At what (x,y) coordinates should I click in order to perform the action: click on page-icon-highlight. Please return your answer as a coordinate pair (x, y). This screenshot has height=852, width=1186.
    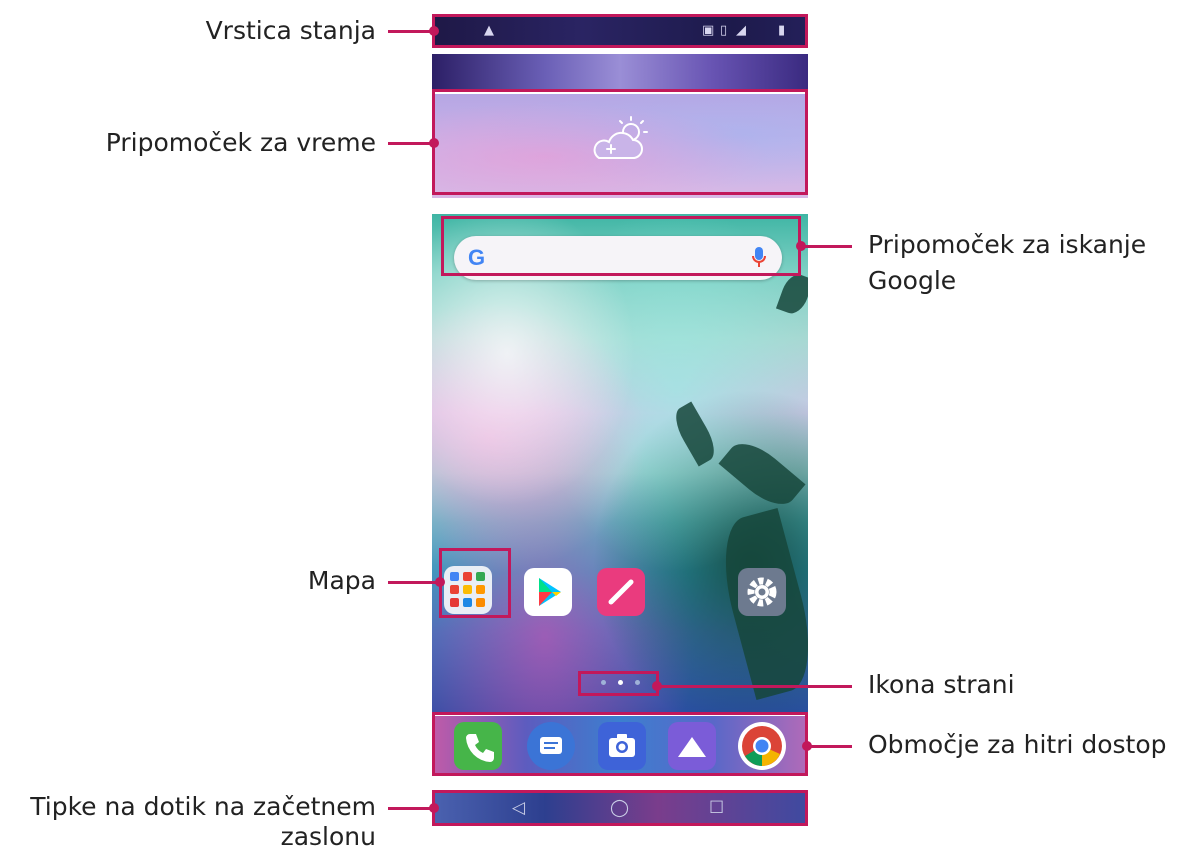
    Looking at the image, I should click on (618, 683).